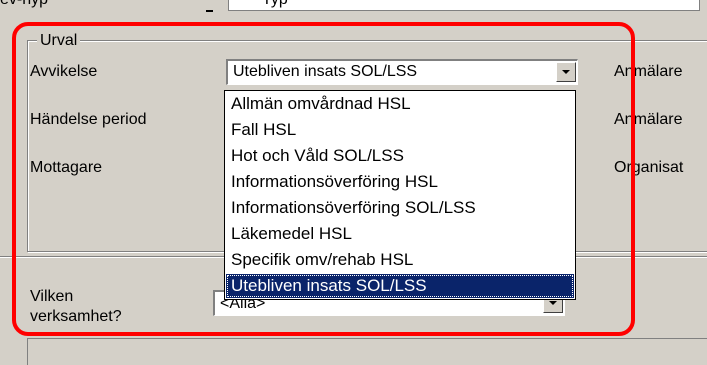 This screenshot has width=707, height=365. What do you see at coordinates (400, 234) in the screenshot?
I see `dropdown-option: Läkemedel HSL` at bounding box center [400, 234].